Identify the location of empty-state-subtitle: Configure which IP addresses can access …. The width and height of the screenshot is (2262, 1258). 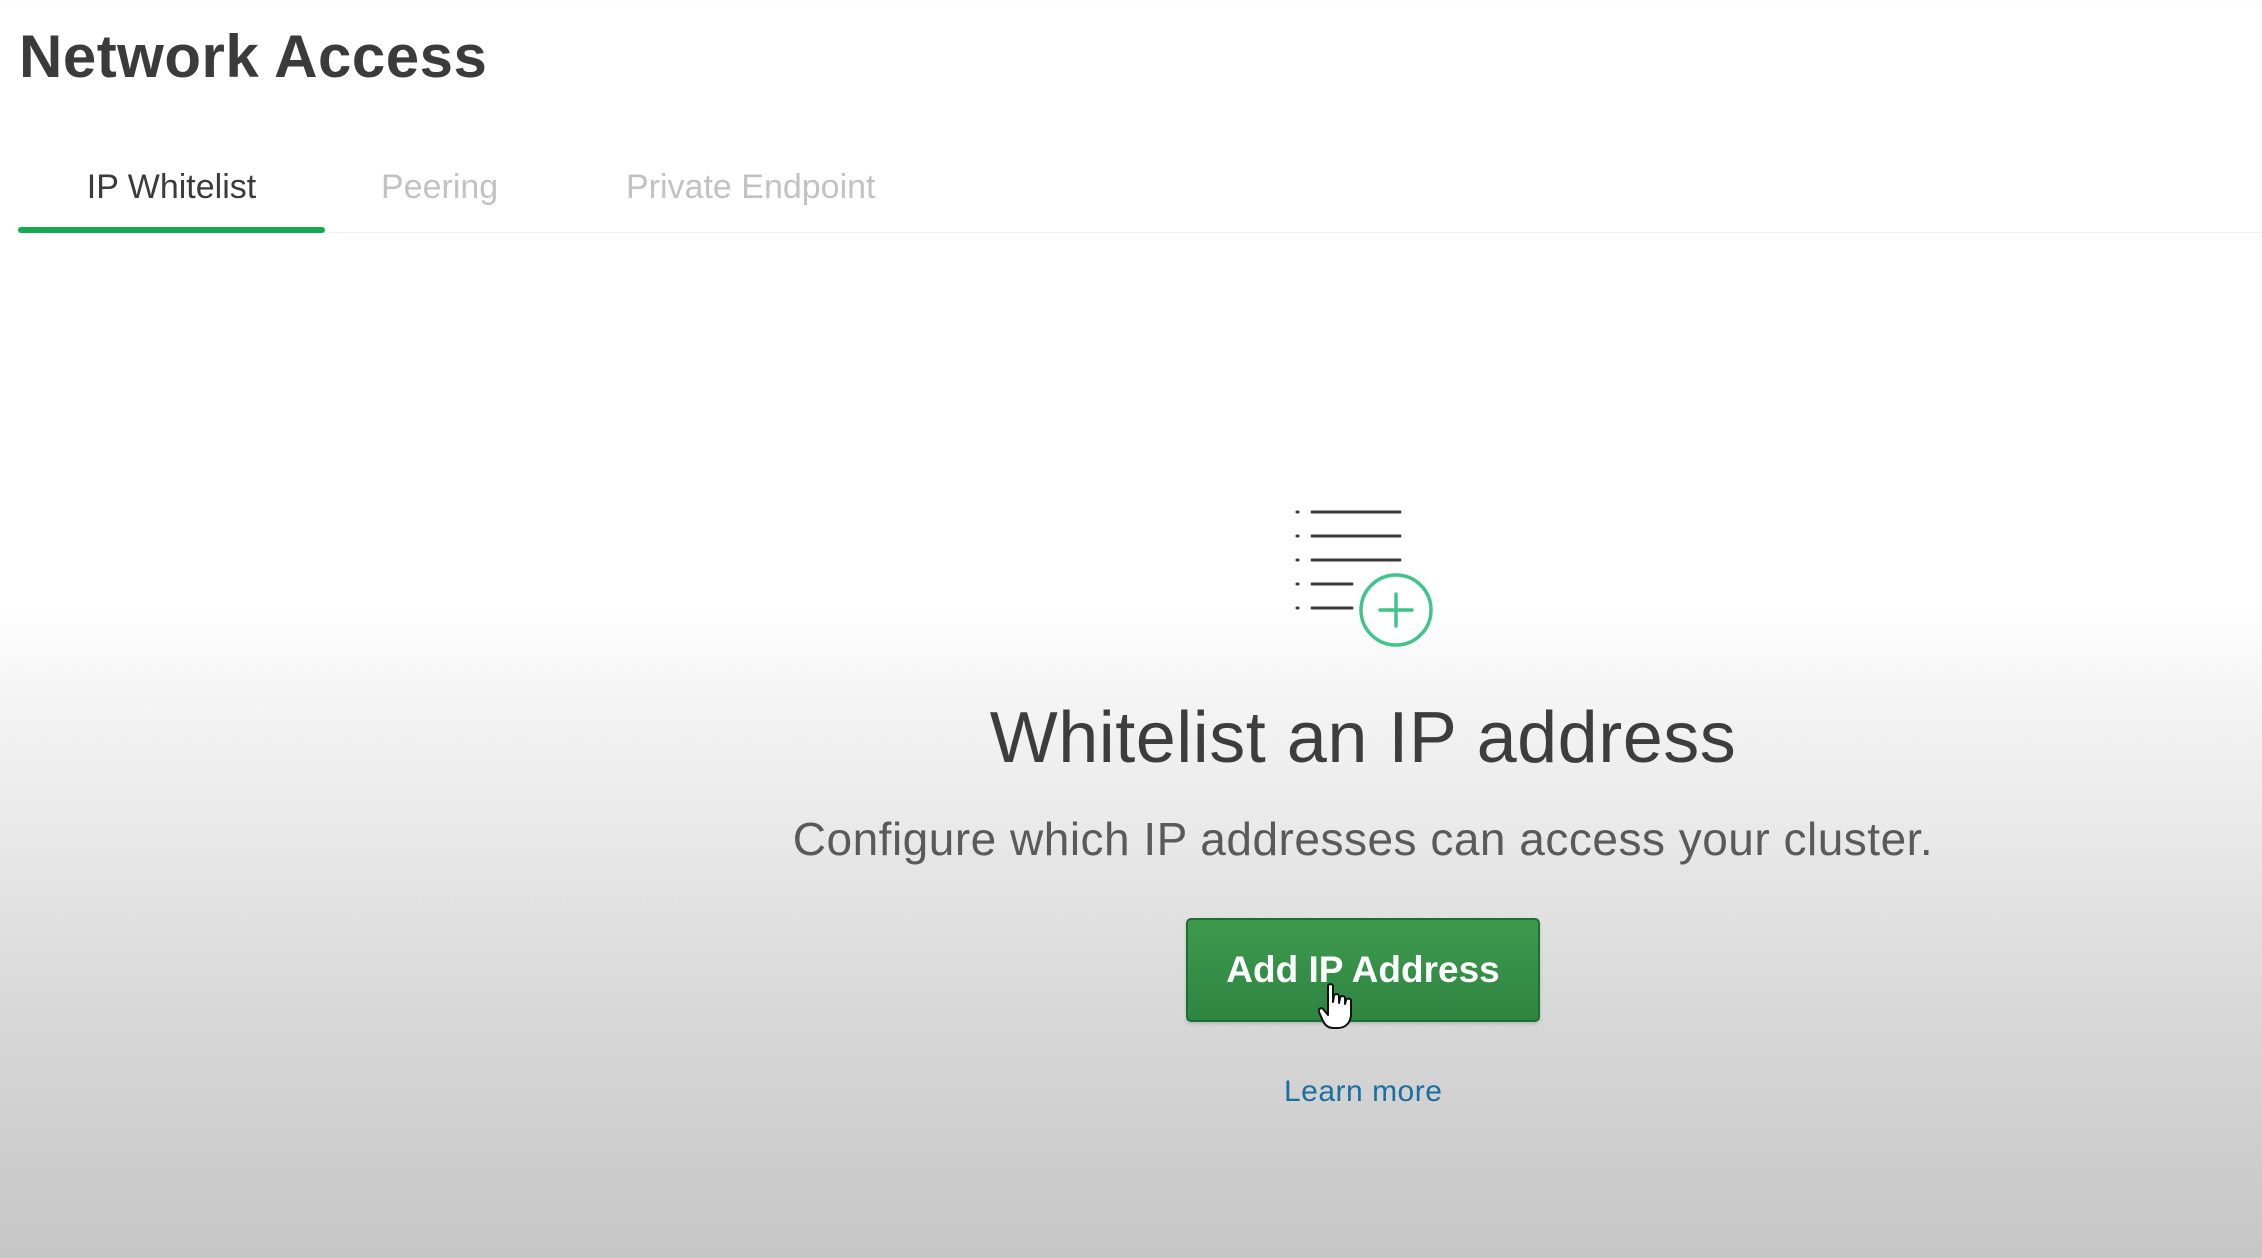
(1363, 839).